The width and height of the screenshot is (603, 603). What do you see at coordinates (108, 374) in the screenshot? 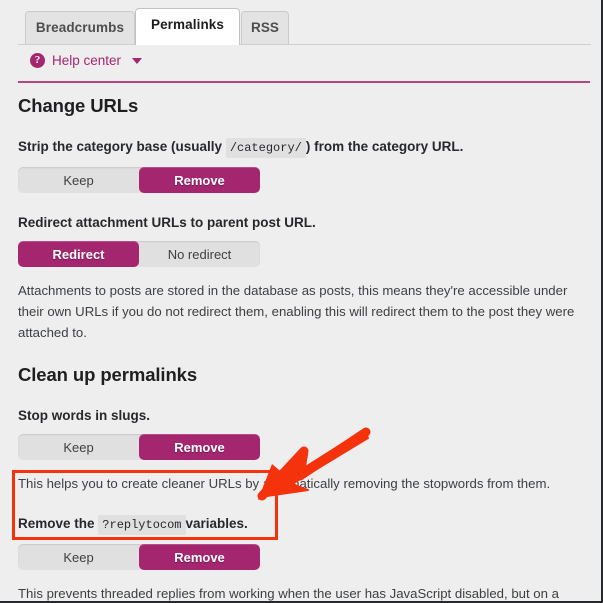
I see `section-title-clean-up-permalinks: Clean up permalinks` at bounding box center [108, 374].